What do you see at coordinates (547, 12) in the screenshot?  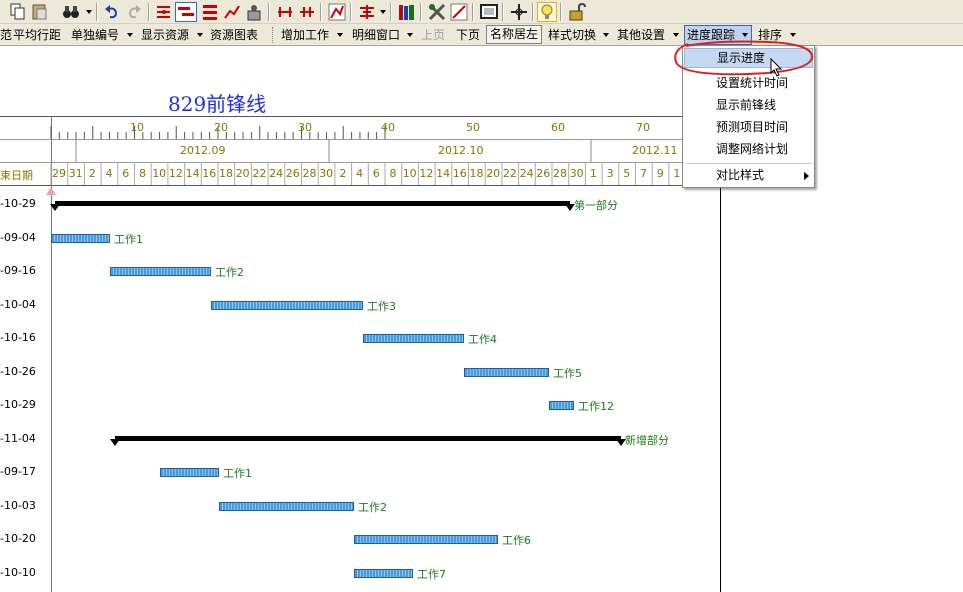 I see `lightbulb-icon` at bounding box center [547, 12].